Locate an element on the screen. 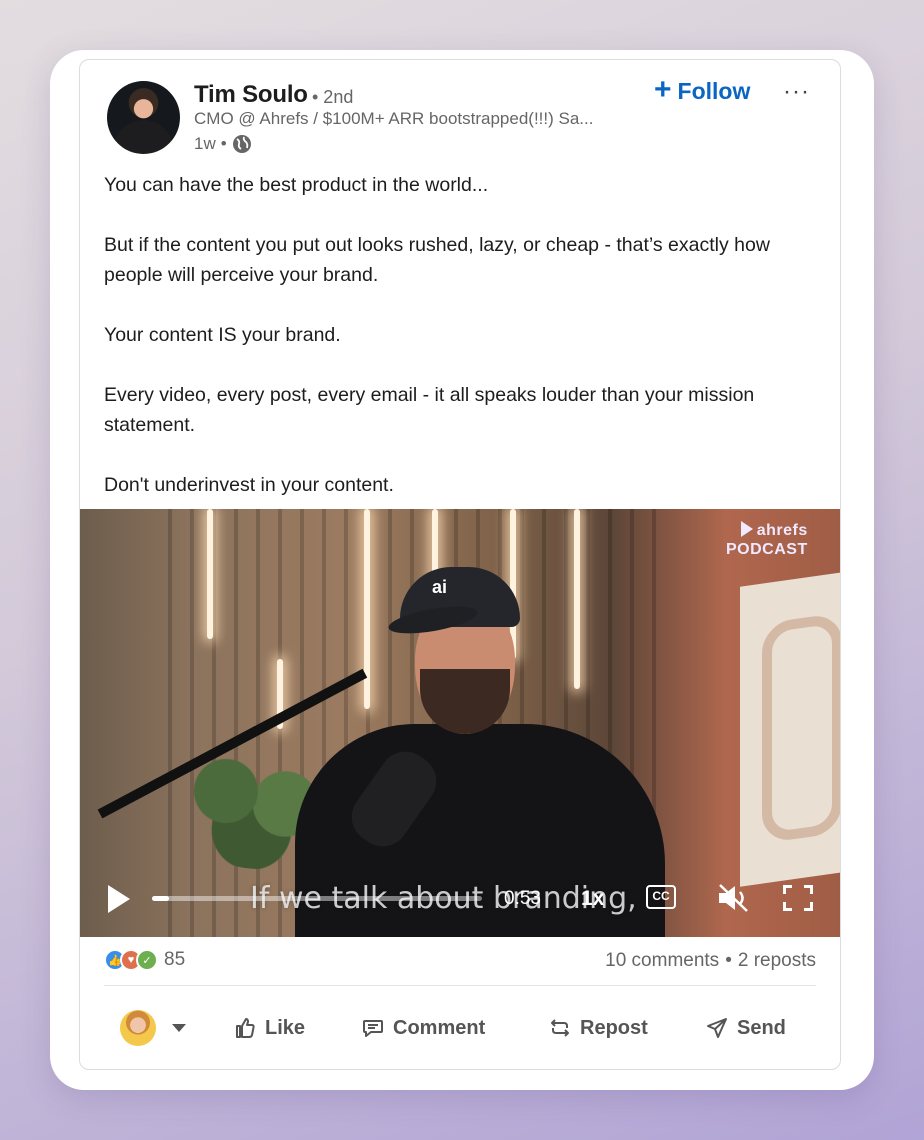  action-bar: Like Comment Repost Send is located at coordinates (460, 1028).